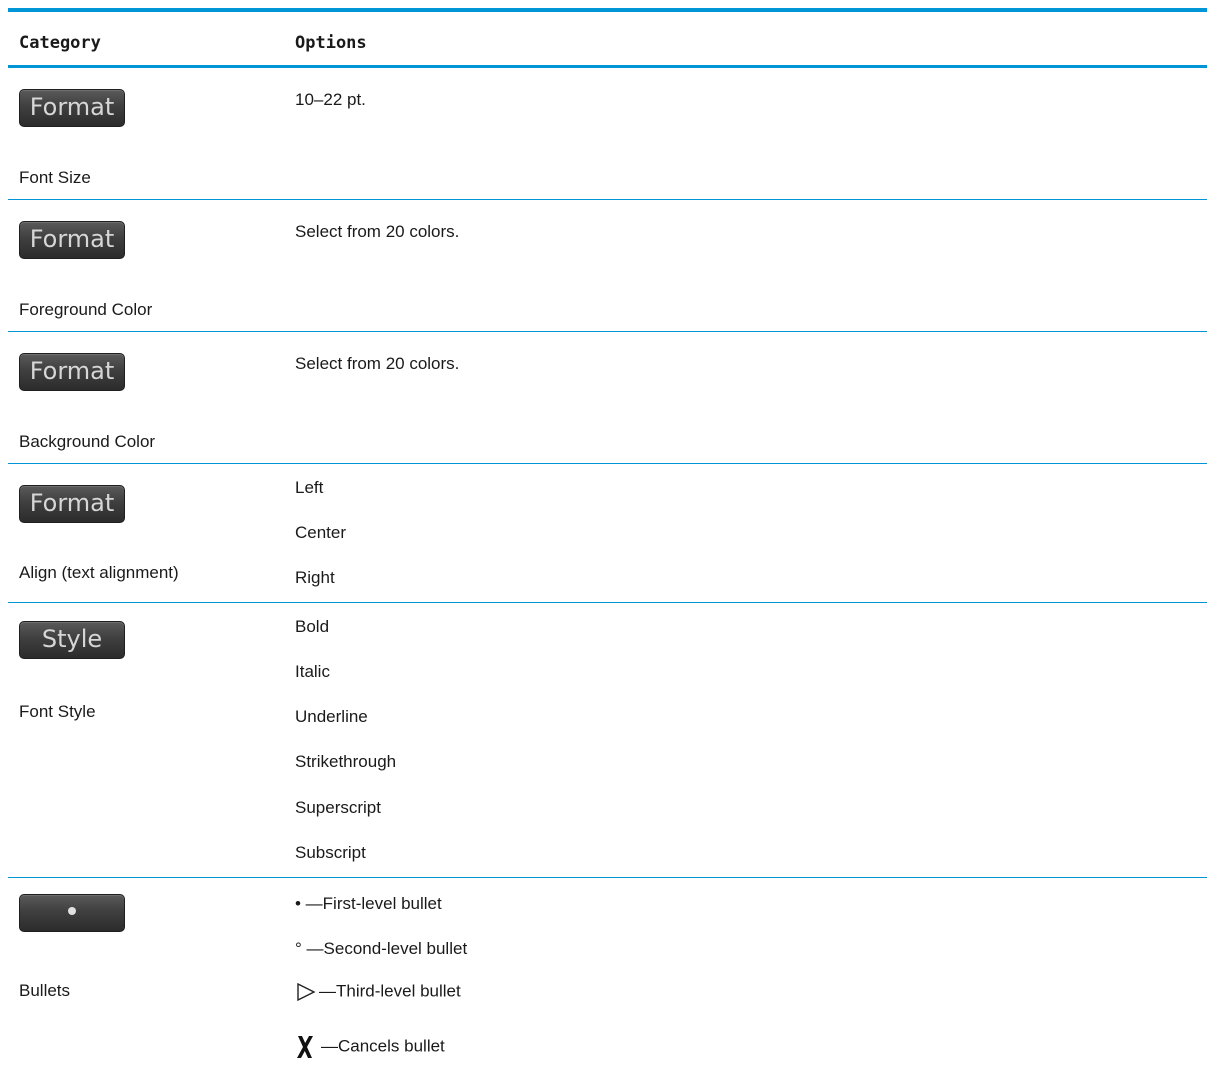 The height and width of the screenshot is (1091, 1207). What do you see at coordinates (306, 992) in the screenshot?
I see `triangle-icon` at bounding box center [306, 992].